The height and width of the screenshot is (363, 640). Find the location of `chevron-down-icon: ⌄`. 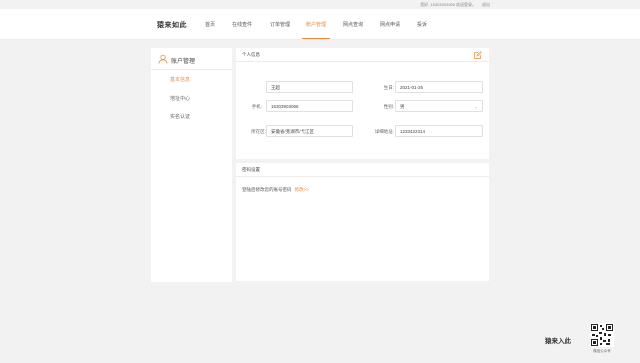

chevron-down-icon: ⌄ is located at coordinates (476, 106).